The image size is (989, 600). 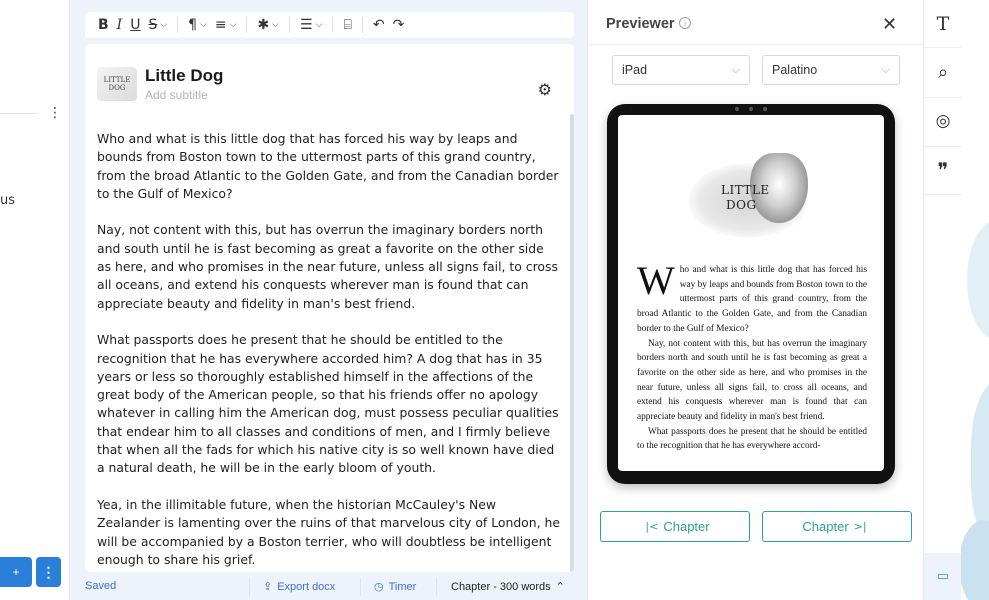 What do you see at coordinates (55, 113) in the screenshot?
I see `more-options-icon: ⋮` at bounding box center [55, 113].